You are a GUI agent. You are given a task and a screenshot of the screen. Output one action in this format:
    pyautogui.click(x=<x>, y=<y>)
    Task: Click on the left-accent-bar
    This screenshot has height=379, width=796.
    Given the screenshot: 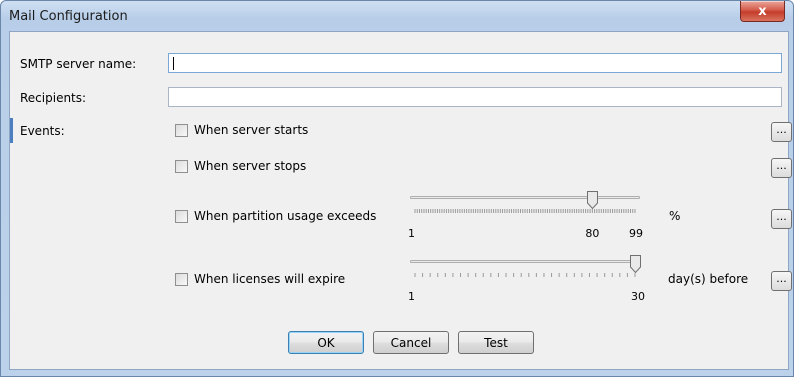 What is the action you would take?
    pyautogui.click(x=11, y=130)
    